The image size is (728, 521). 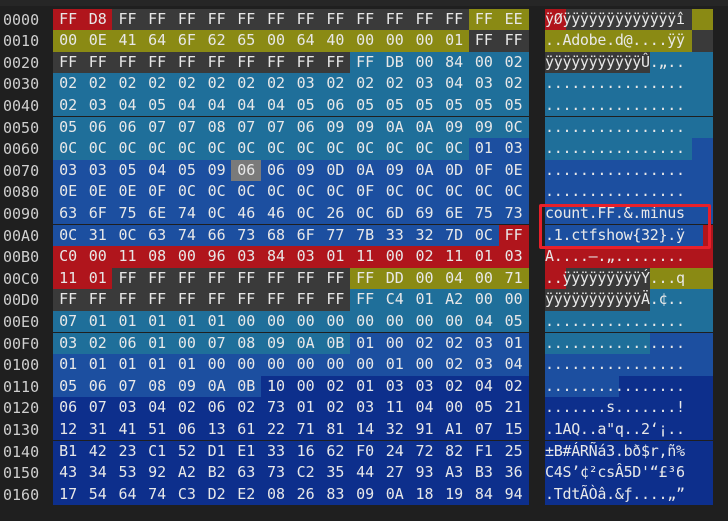 I want to click on hex-byte: 0A, so click(x=424, y=170).